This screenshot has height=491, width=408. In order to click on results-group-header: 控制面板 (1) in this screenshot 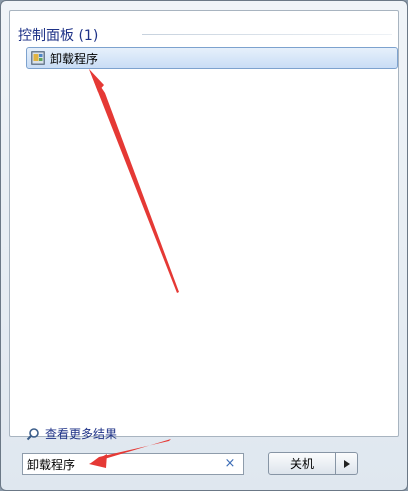, I will do `click(58, 35)`.